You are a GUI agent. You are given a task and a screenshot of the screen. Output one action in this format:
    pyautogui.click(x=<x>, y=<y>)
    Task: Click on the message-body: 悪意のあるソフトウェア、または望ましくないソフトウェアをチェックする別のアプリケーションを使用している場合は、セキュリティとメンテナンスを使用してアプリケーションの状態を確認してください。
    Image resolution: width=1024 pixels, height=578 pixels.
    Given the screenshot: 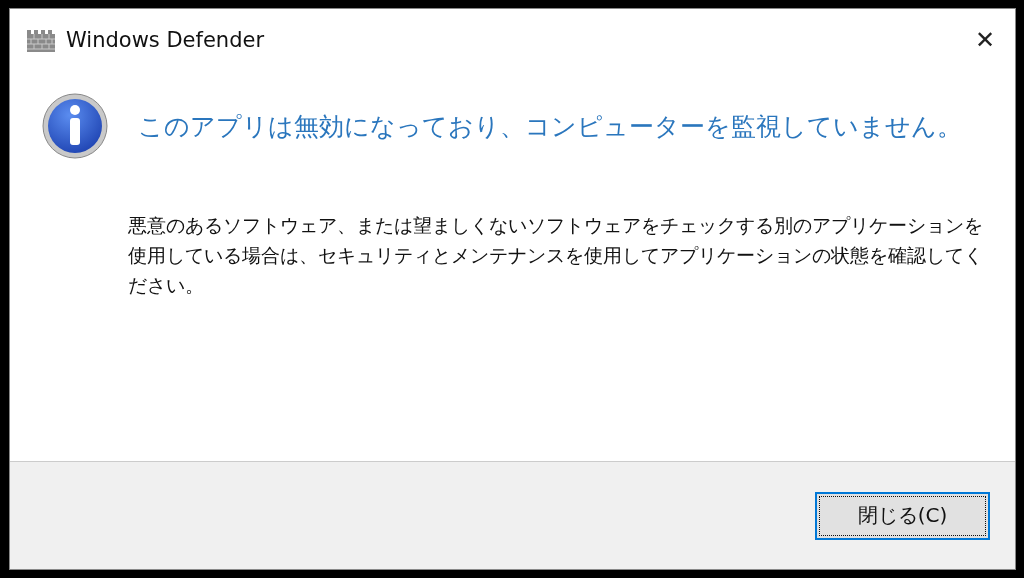 What is the action you would take?
    pyautogui.click(x=556, y=256)
    